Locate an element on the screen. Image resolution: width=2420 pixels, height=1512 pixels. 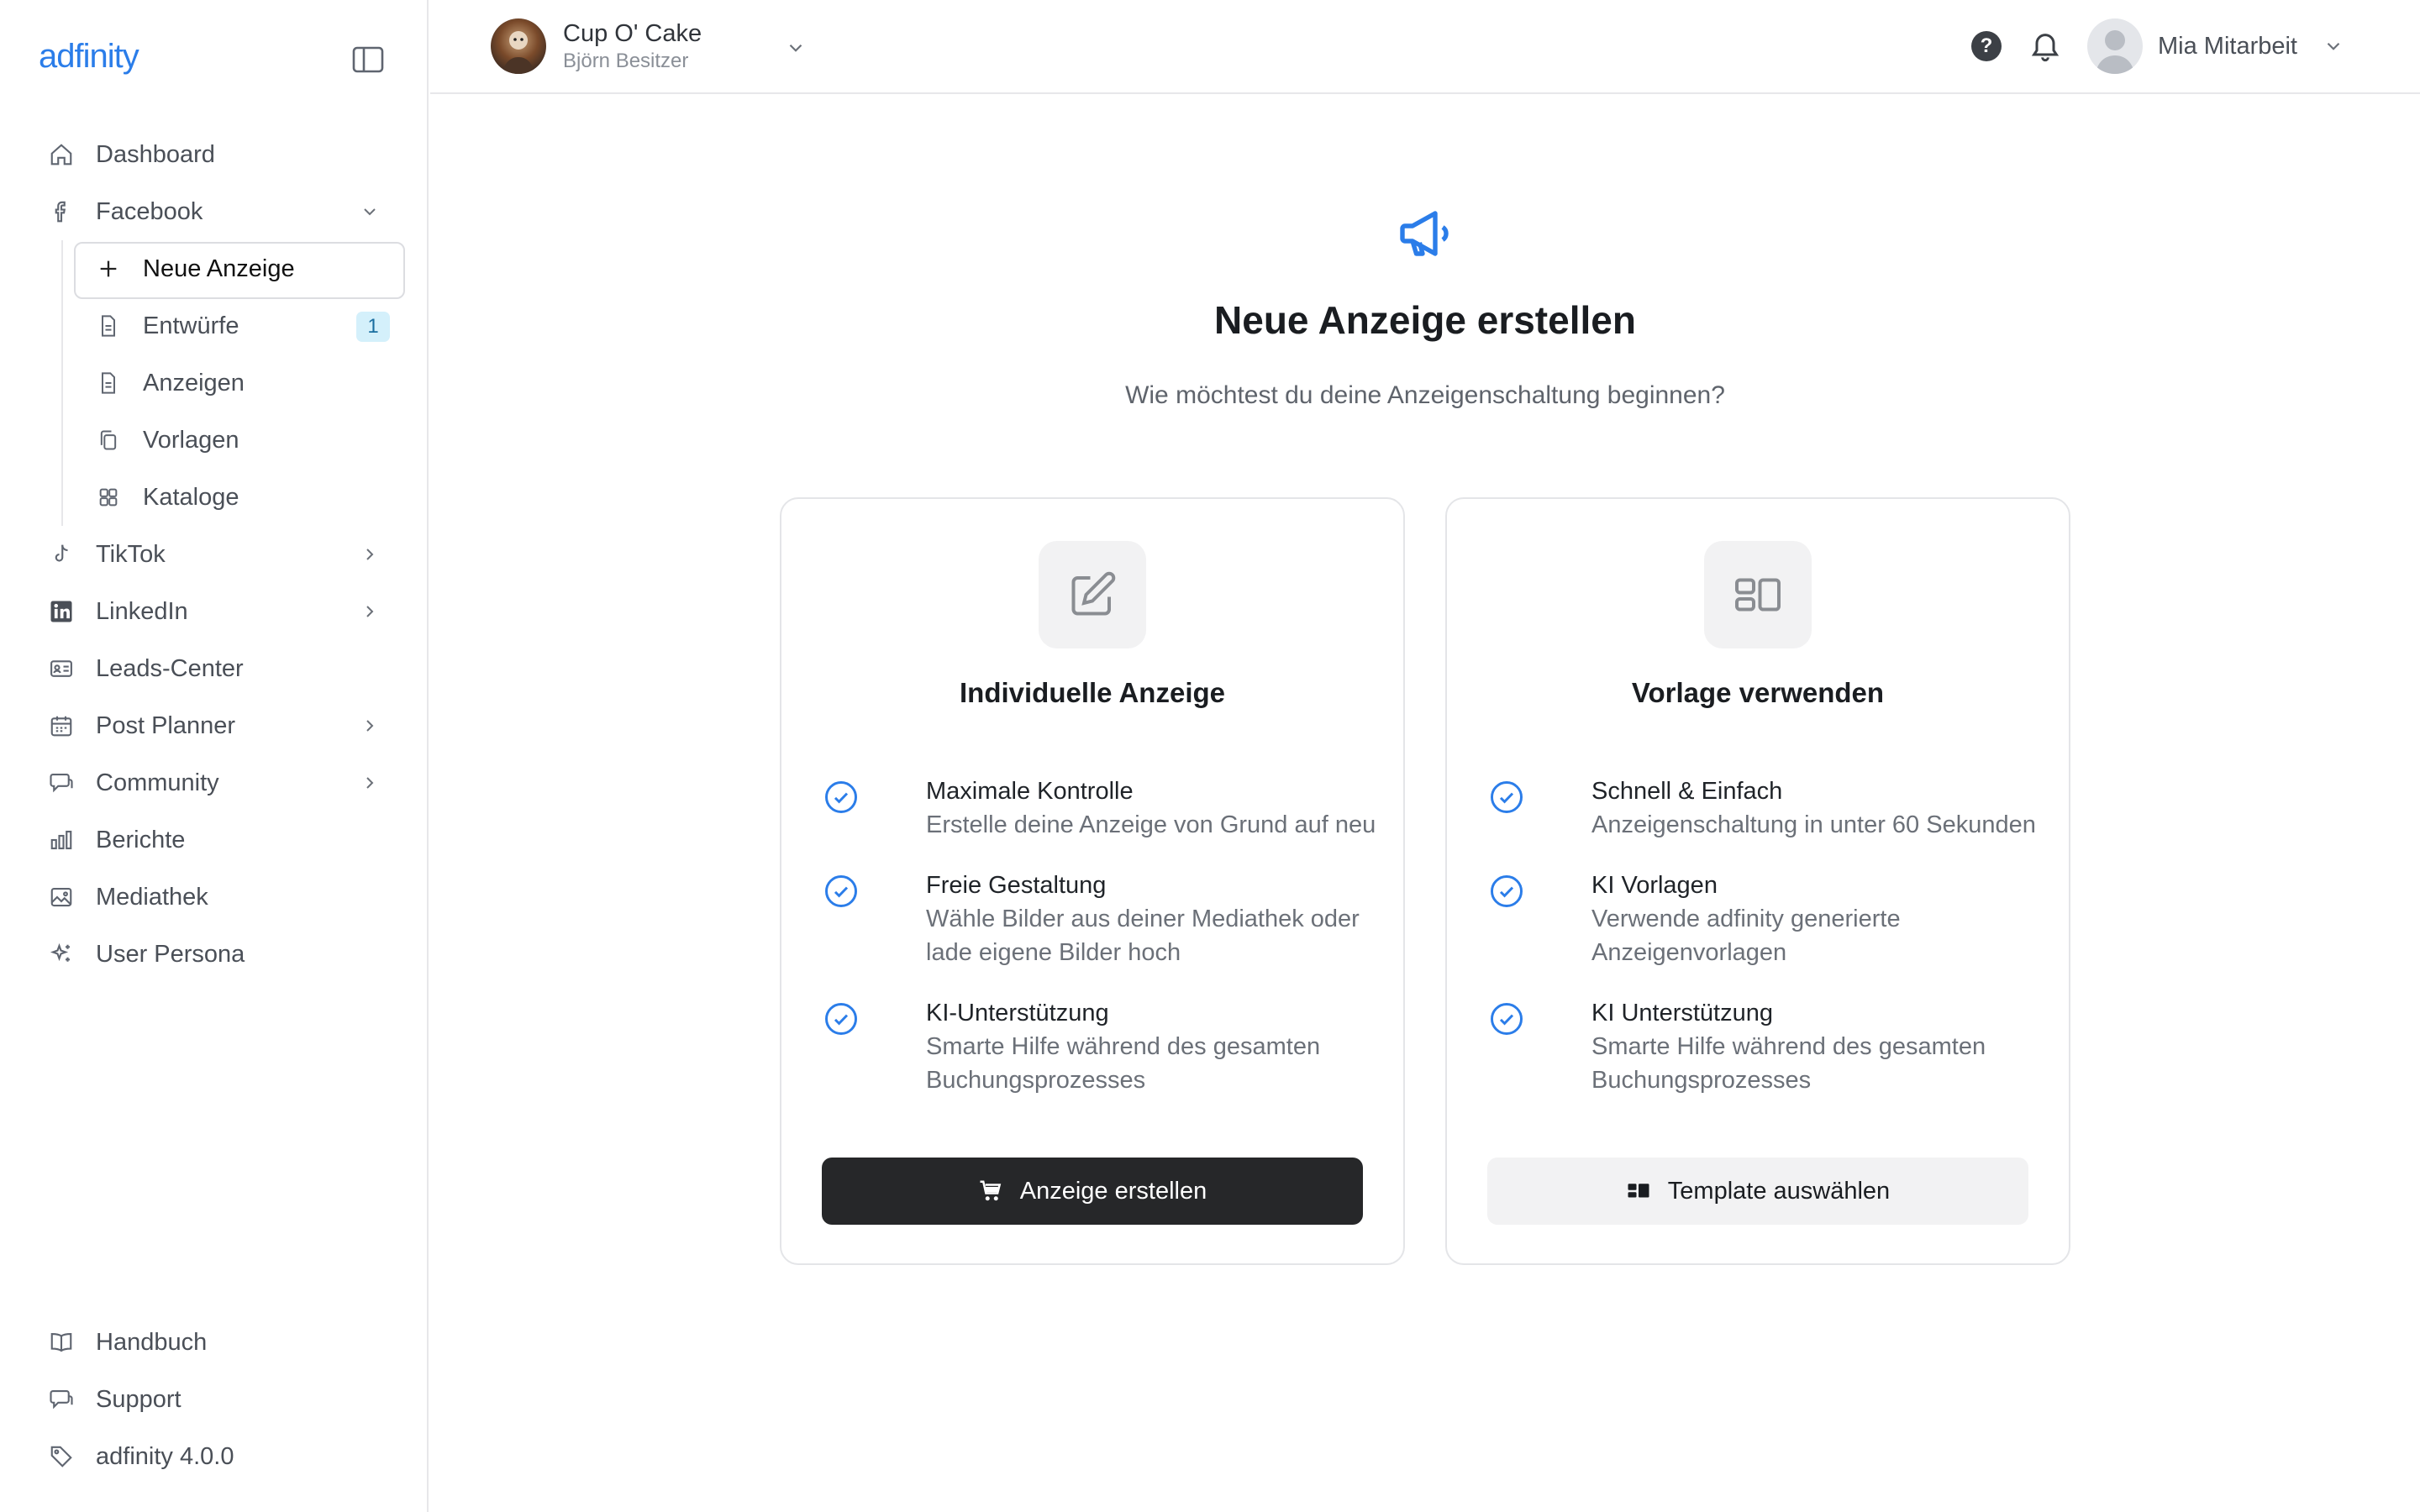
home-icon is located at coordinates (62, 154).